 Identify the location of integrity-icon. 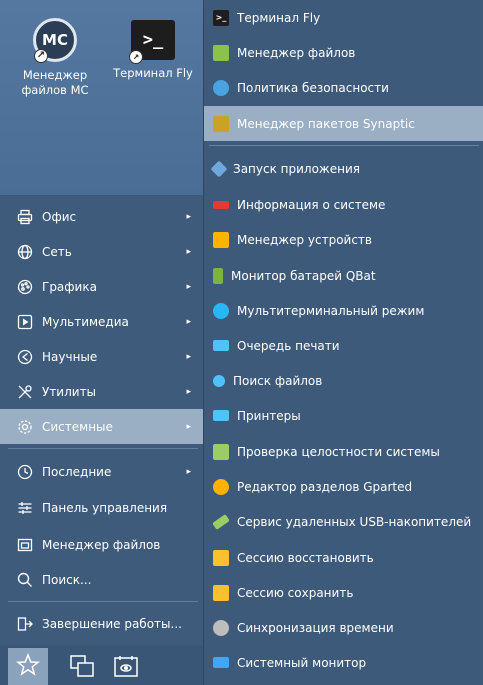
(221, 451).